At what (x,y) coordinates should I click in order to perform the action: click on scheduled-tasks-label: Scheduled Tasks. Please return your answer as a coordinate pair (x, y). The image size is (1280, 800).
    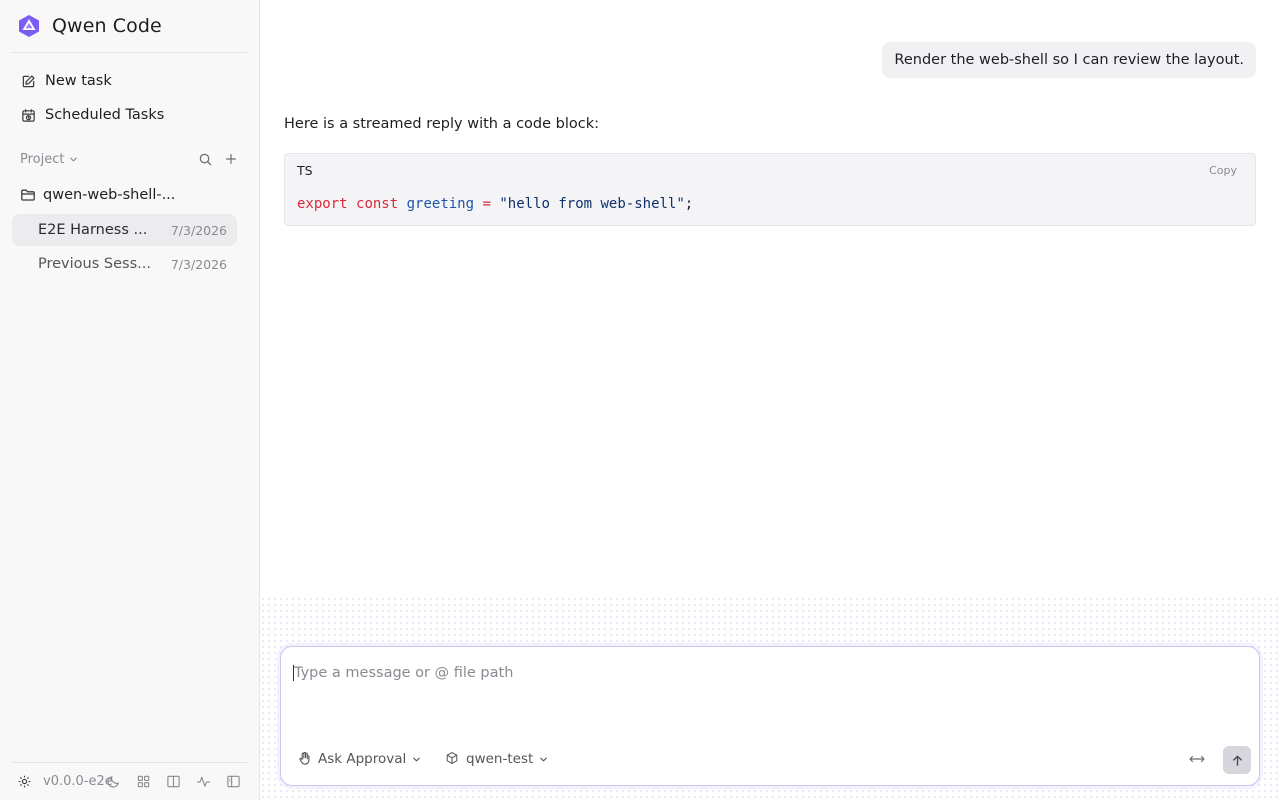
    Looking at the image, I should click on (105, 115).